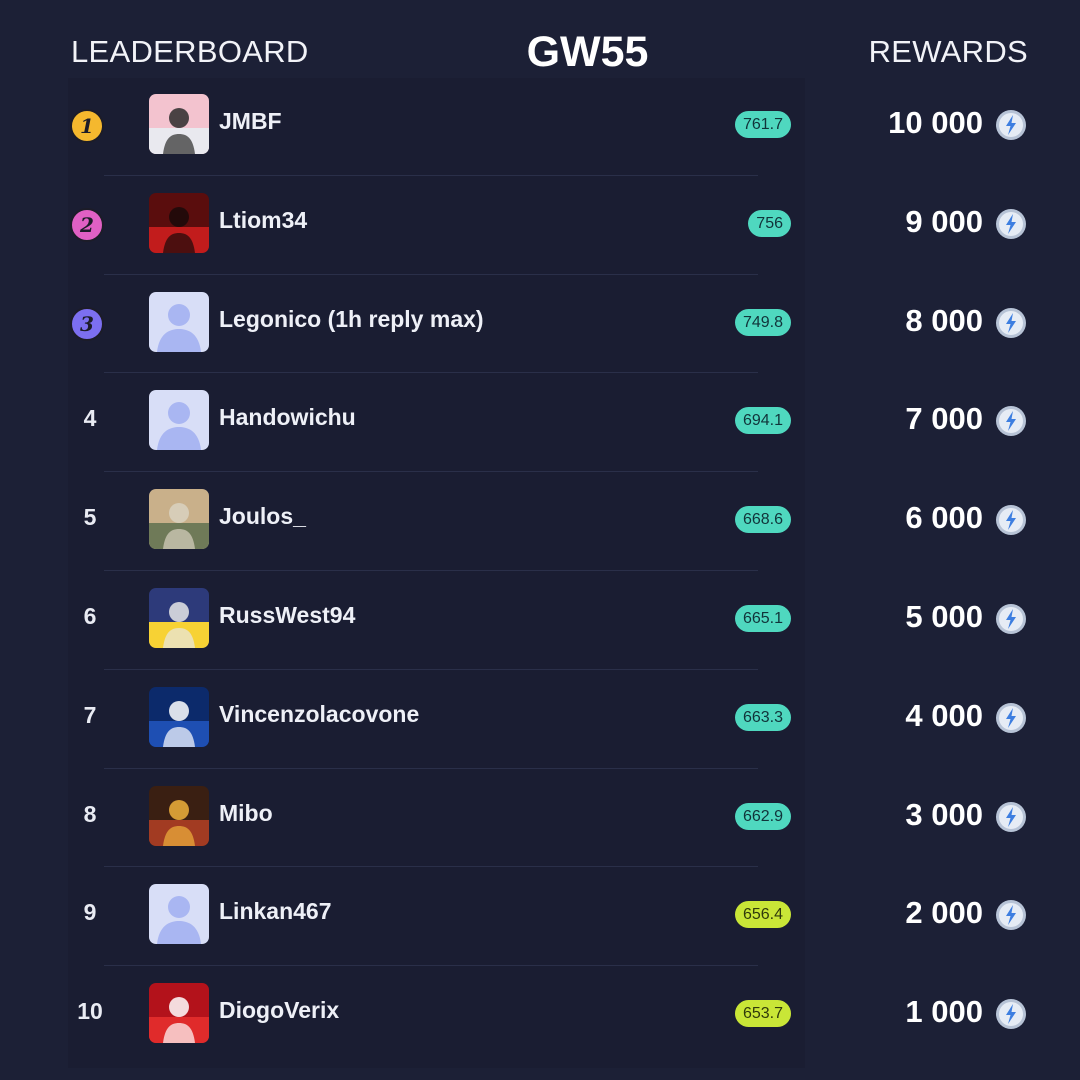 The height and width of the screenshot is (1080, 1080). I want to click on player-name: Handowichu, so click(287, 417).